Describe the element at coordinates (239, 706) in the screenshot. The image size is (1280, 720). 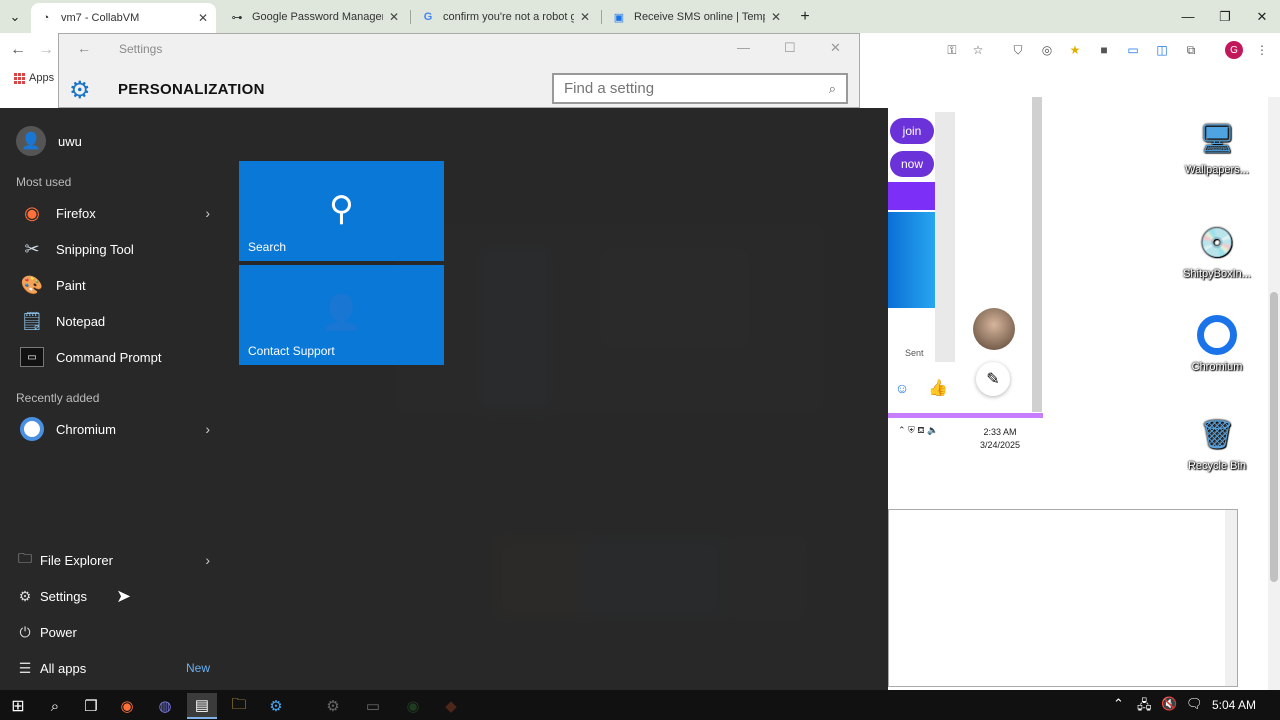
I see `taskbar-file-explorer: 🗀` at that location.